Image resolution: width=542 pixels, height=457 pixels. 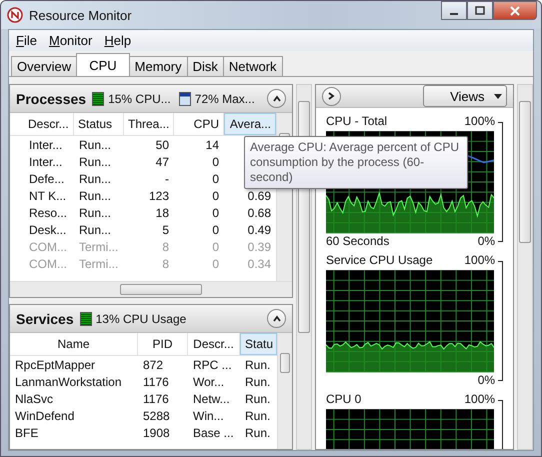 What do you see at coordinates (151, 289) in the screenshot?
I see `horizontal-scrollbar` at bounding box center [151, 289].